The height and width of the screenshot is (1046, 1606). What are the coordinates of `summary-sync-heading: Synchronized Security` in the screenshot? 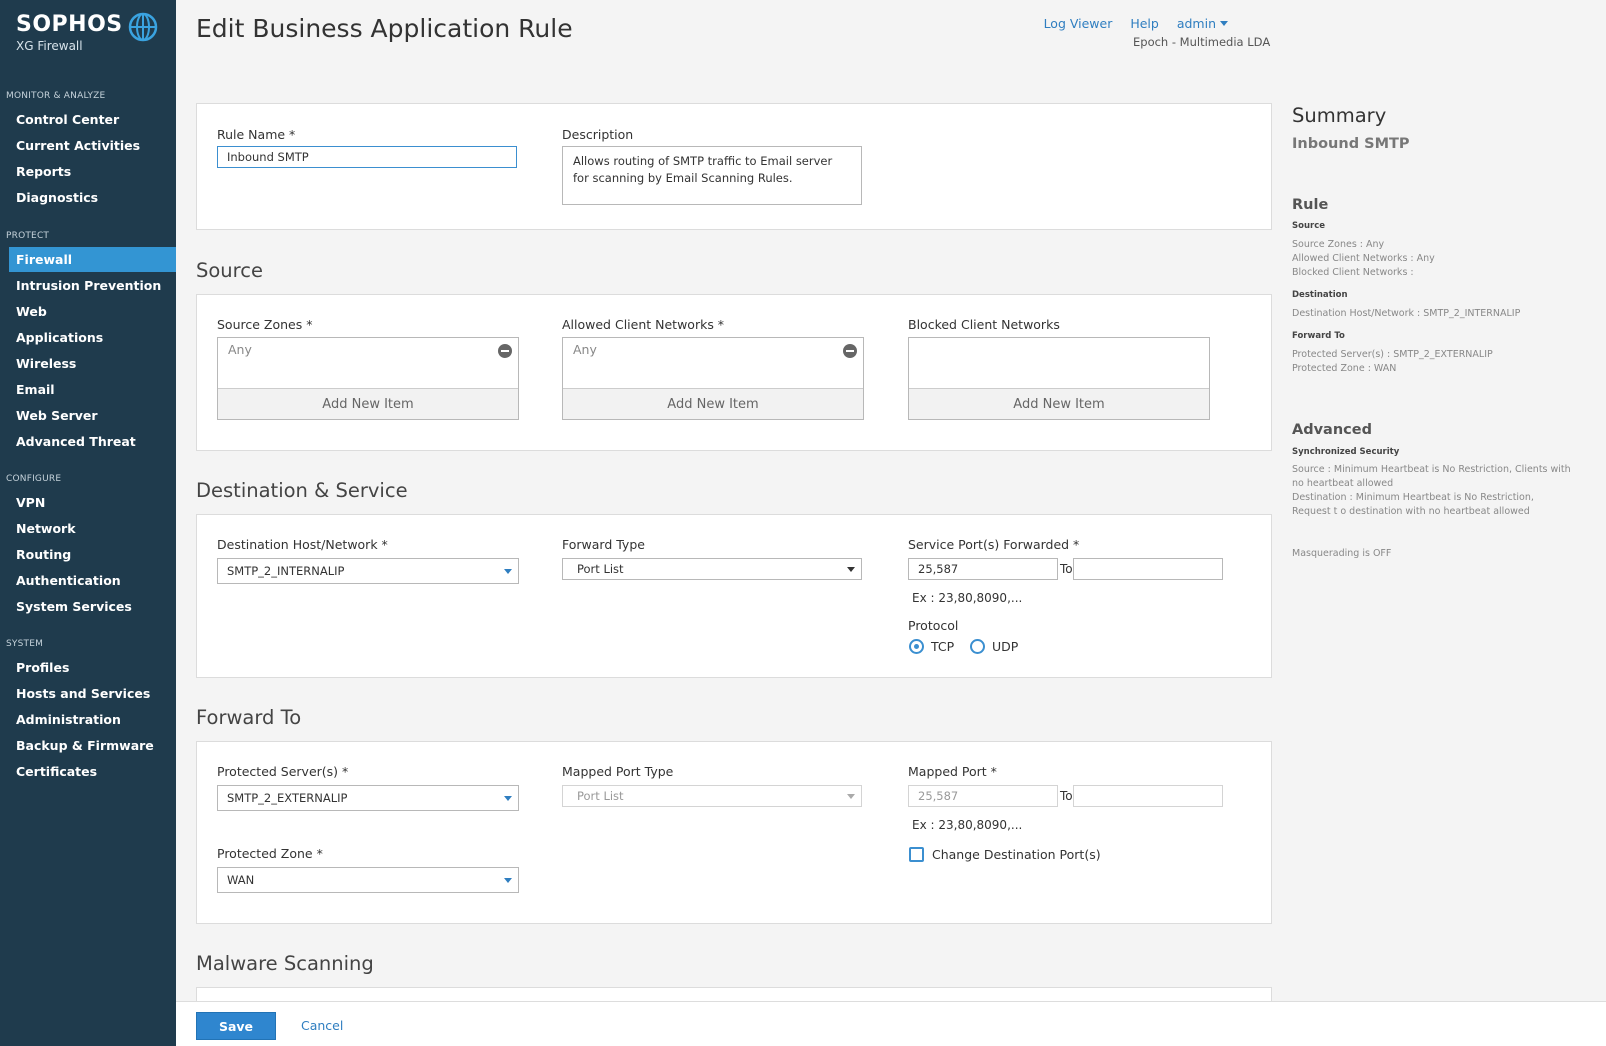 It's located at (1346, 452).